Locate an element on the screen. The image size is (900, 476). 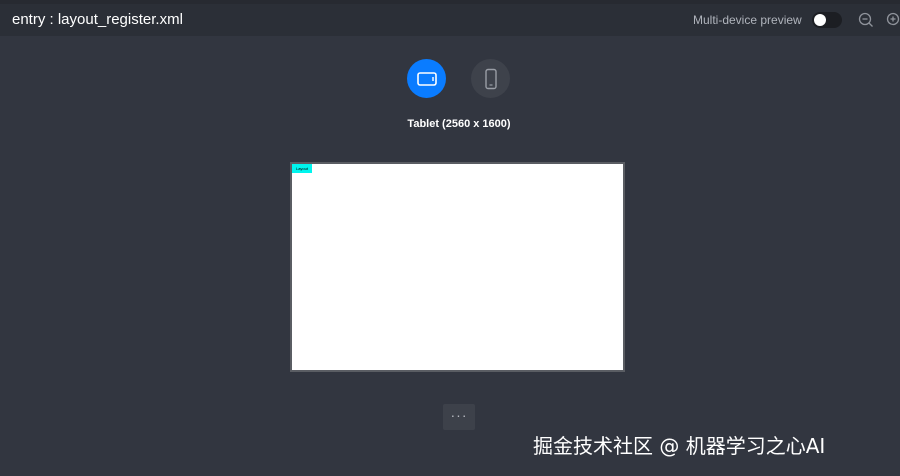
watermark: 掘金技术社区 @ 机器学习之心AI is located at coordinates (679, 446).